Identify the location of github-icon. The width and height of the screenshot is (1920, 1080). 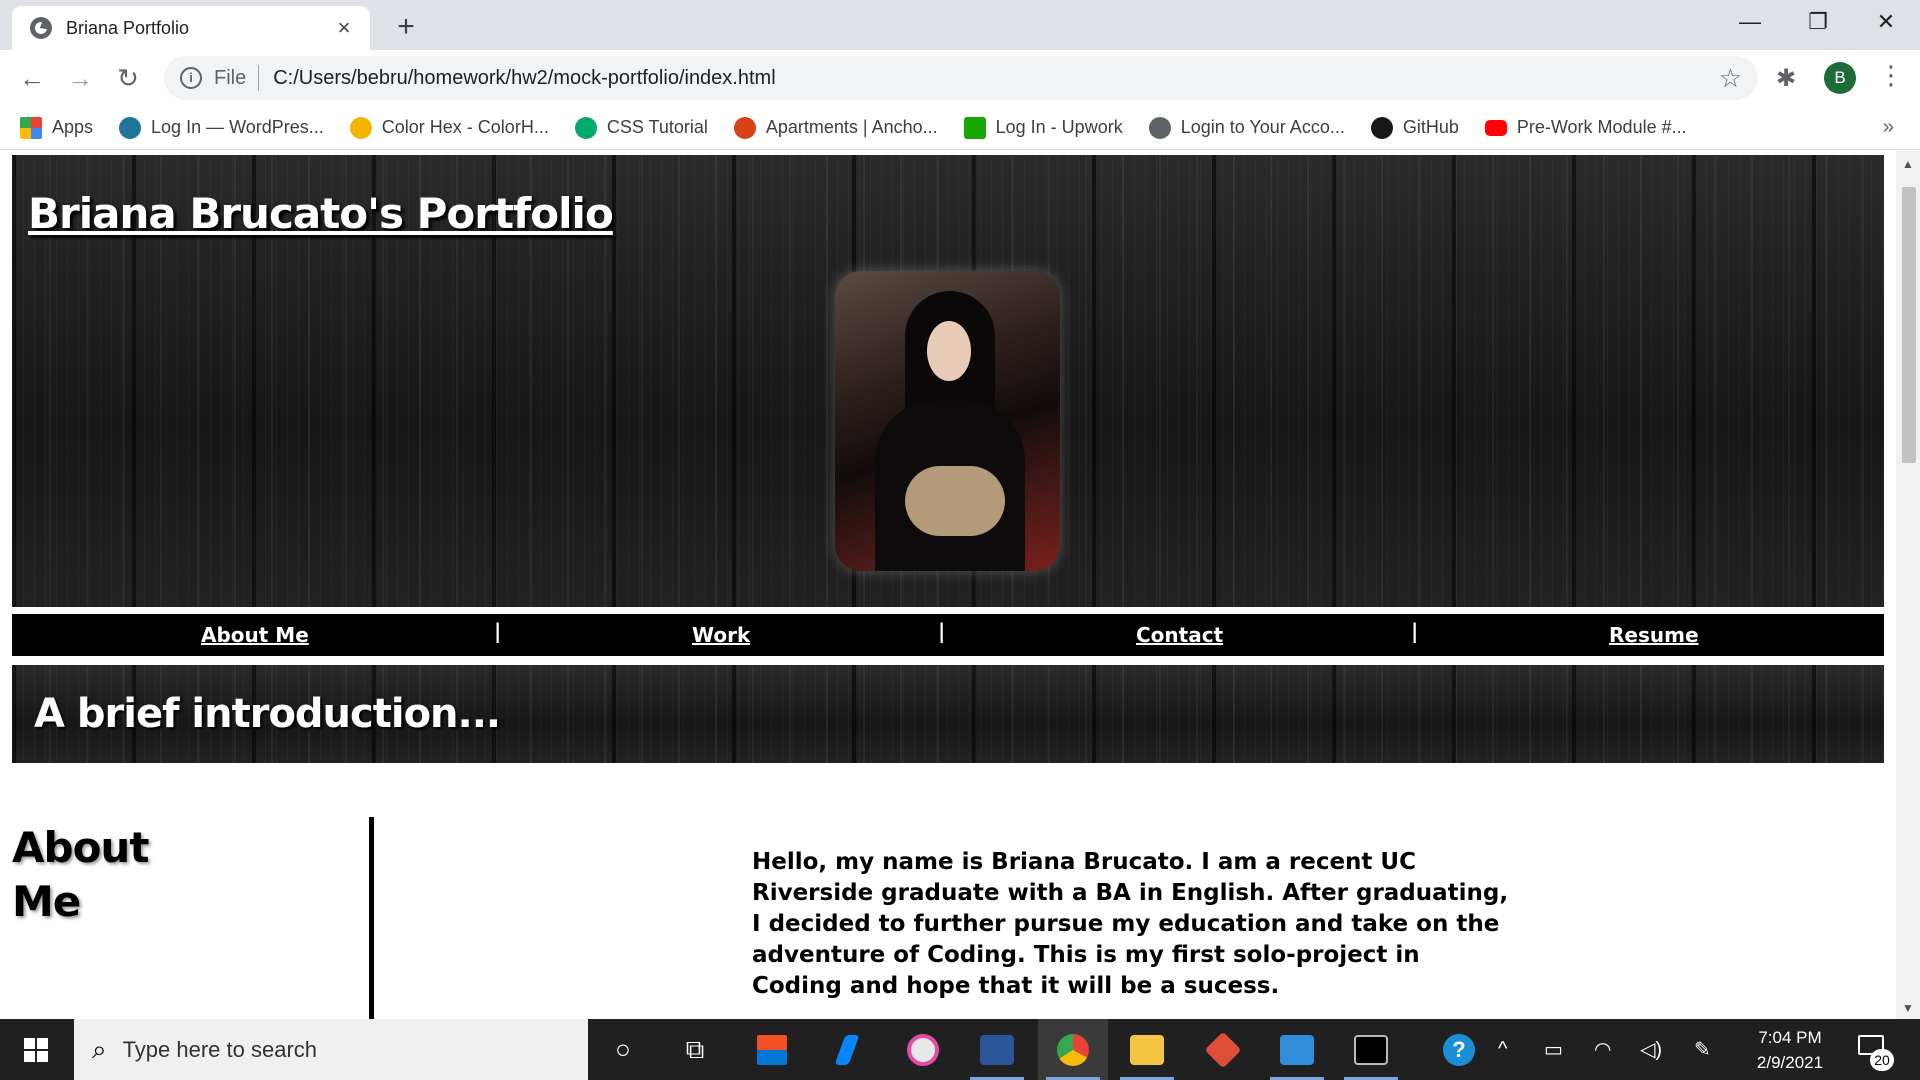
(1381, 127).